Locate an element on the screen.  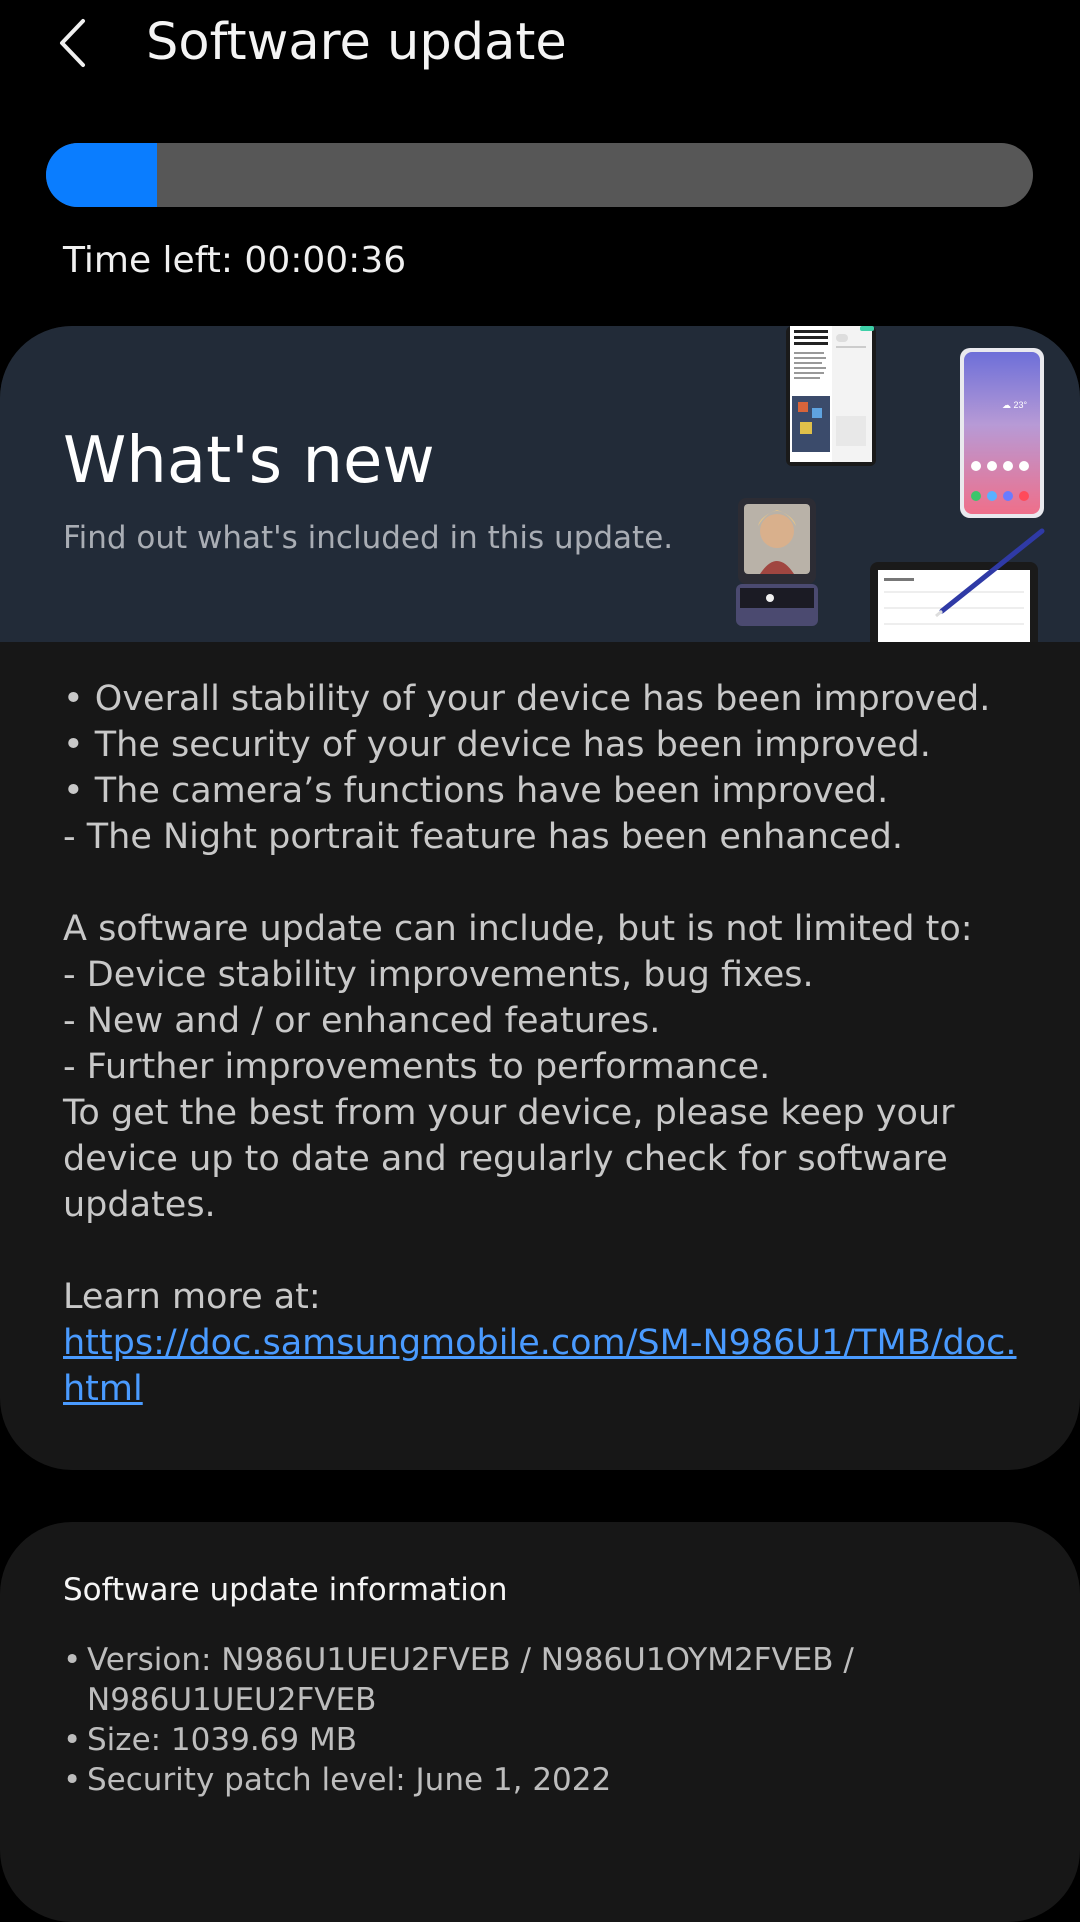
update-info-title: Software update information is located at coordinates (285, 1590).